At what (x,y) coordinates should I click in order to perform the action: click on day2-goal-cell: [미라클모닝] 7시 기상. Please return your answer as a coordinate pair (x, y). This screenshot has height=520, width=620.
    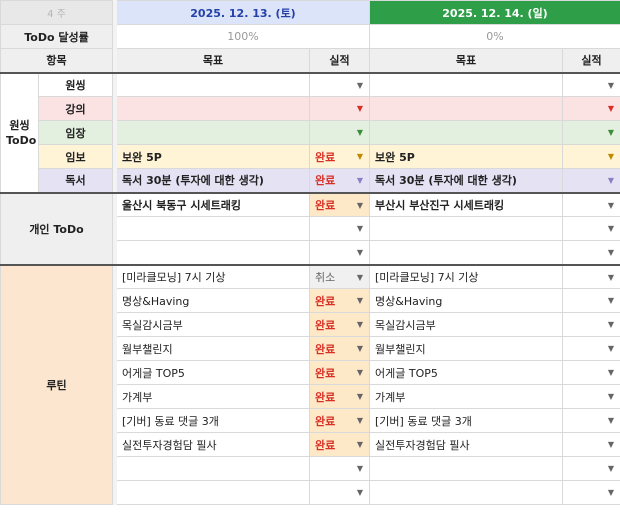
    Looking at the image, I should click on (466, 276).